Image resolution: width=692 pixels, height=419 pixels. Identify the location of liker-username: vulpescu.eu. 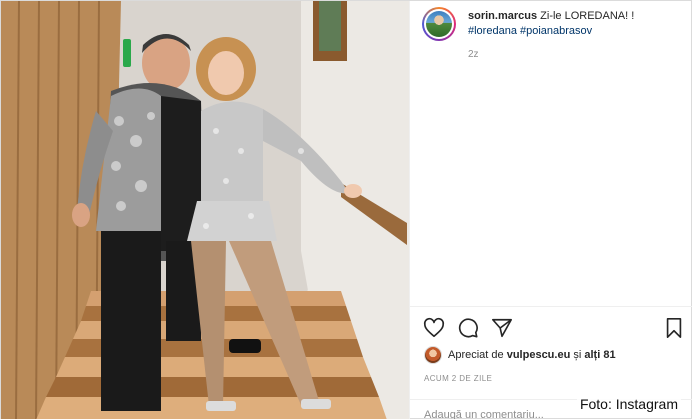
(539, 355).